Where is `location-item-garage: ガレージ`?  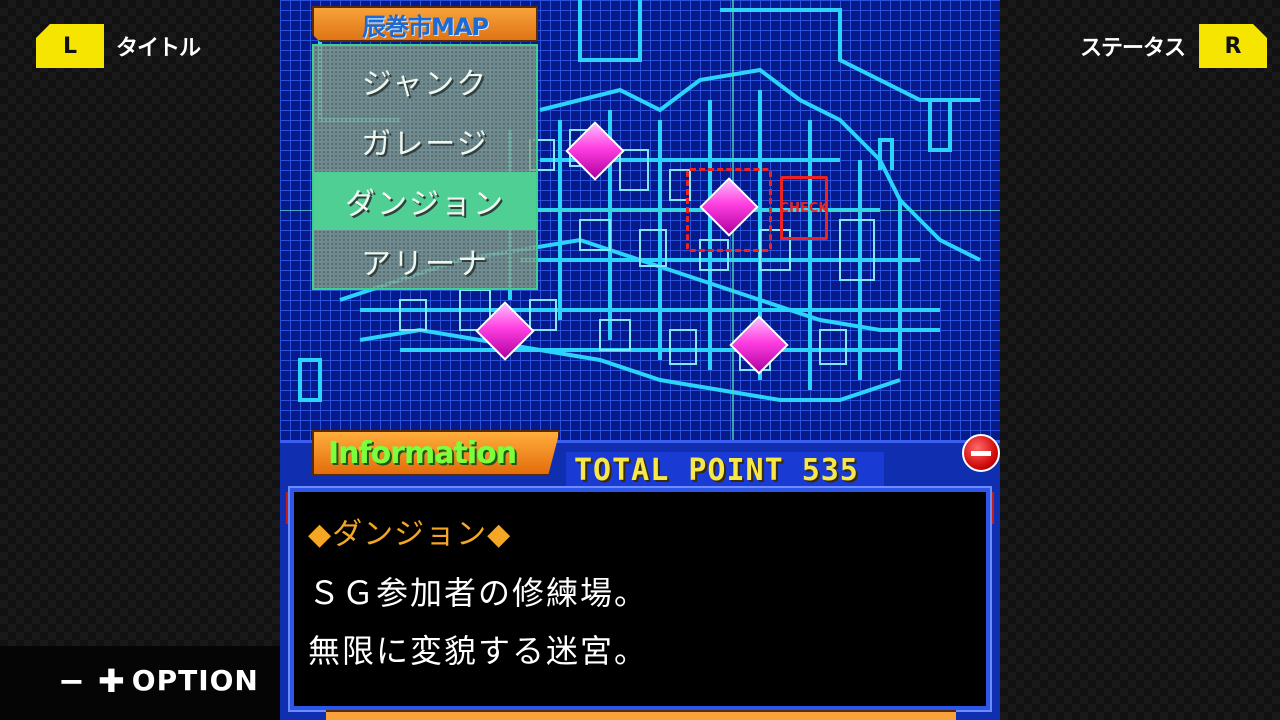 location-item-garage: ガレージ is located at coordinates (425, 141).